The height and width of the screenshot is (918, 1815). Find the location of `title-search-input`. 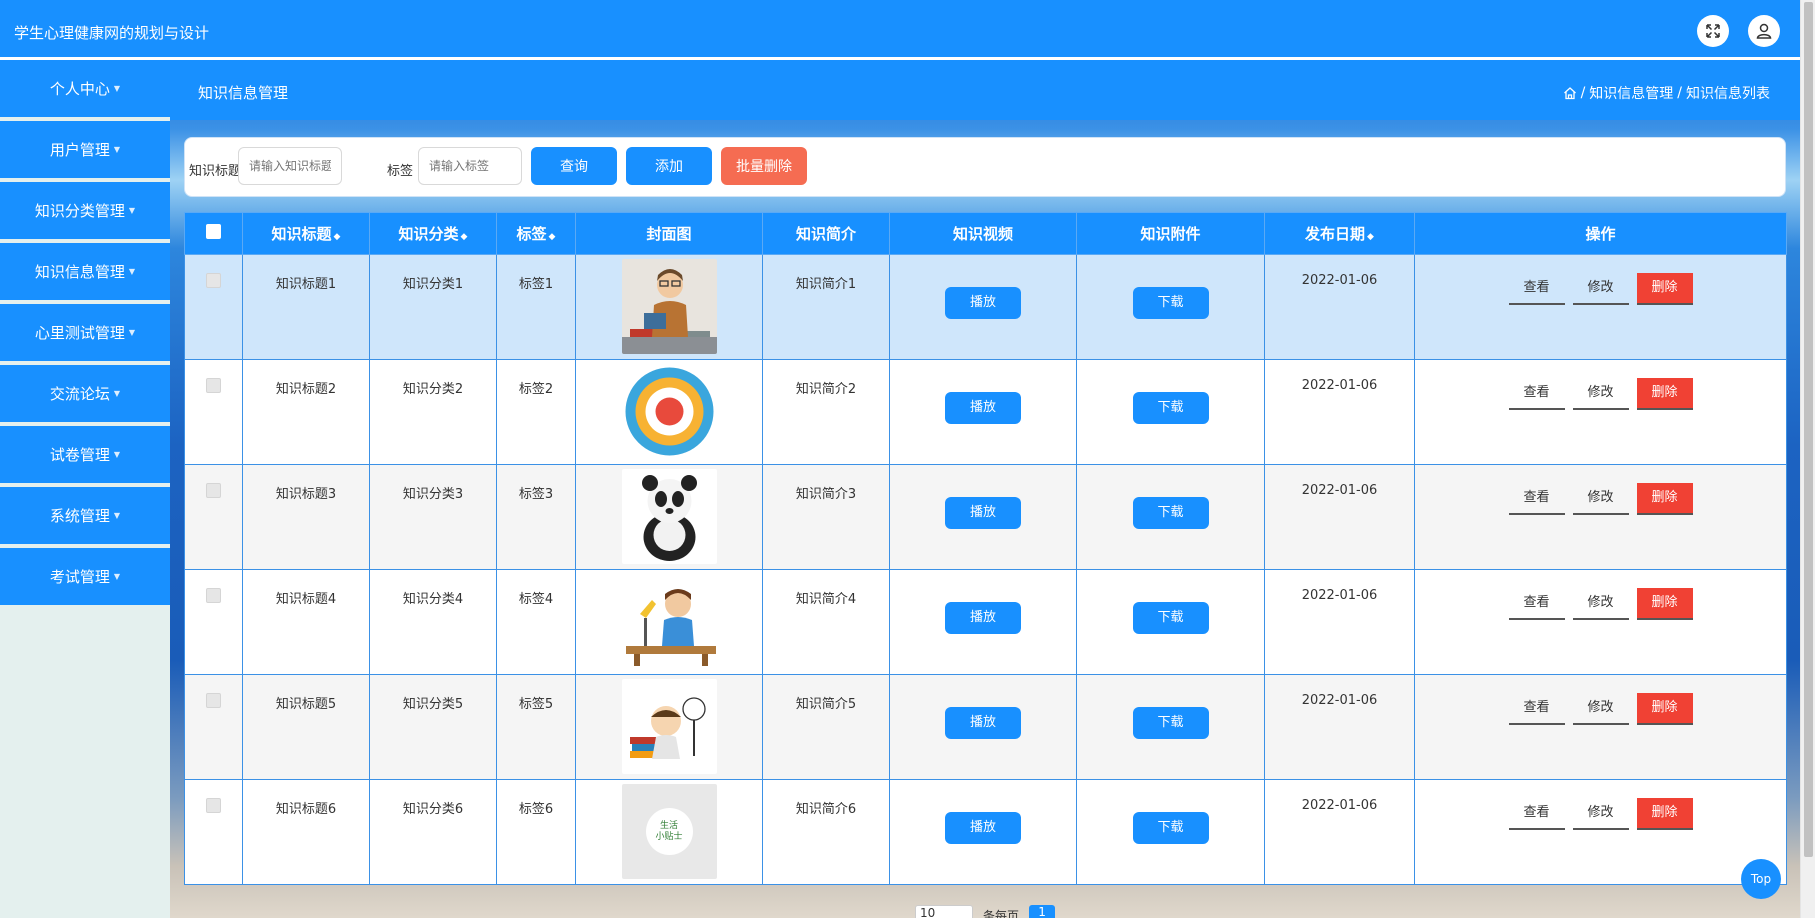

title-search-input is located at coordinates (290, 166).